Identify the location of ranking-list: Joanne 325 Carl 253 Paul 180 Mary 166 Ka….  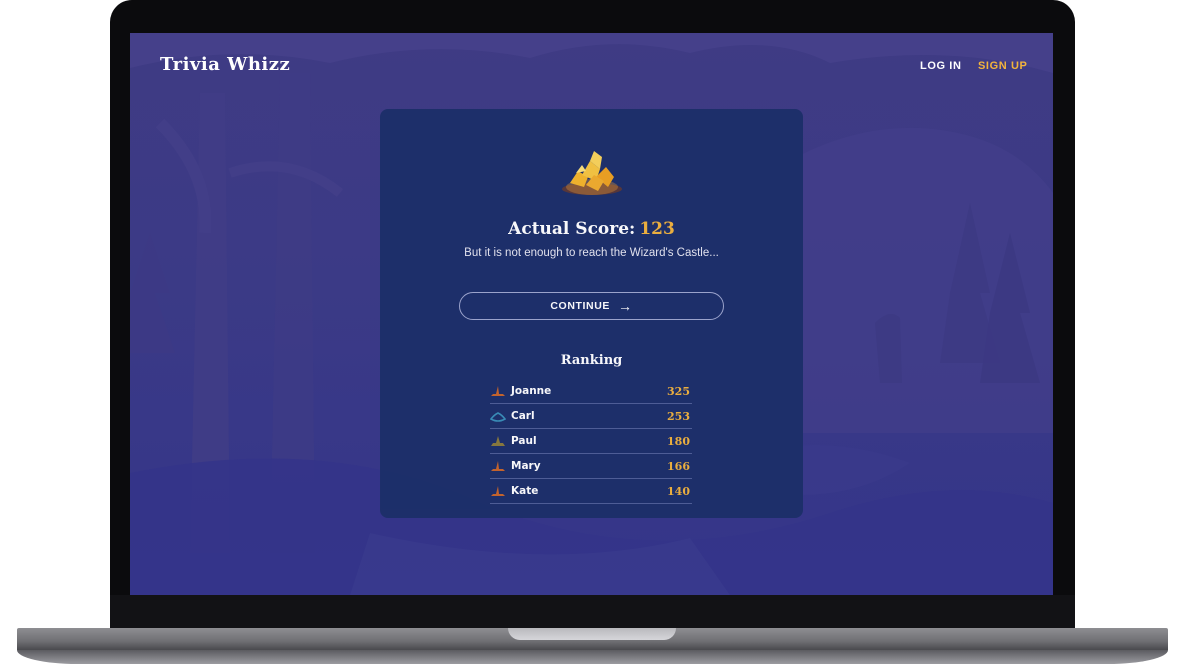
(591, 441).